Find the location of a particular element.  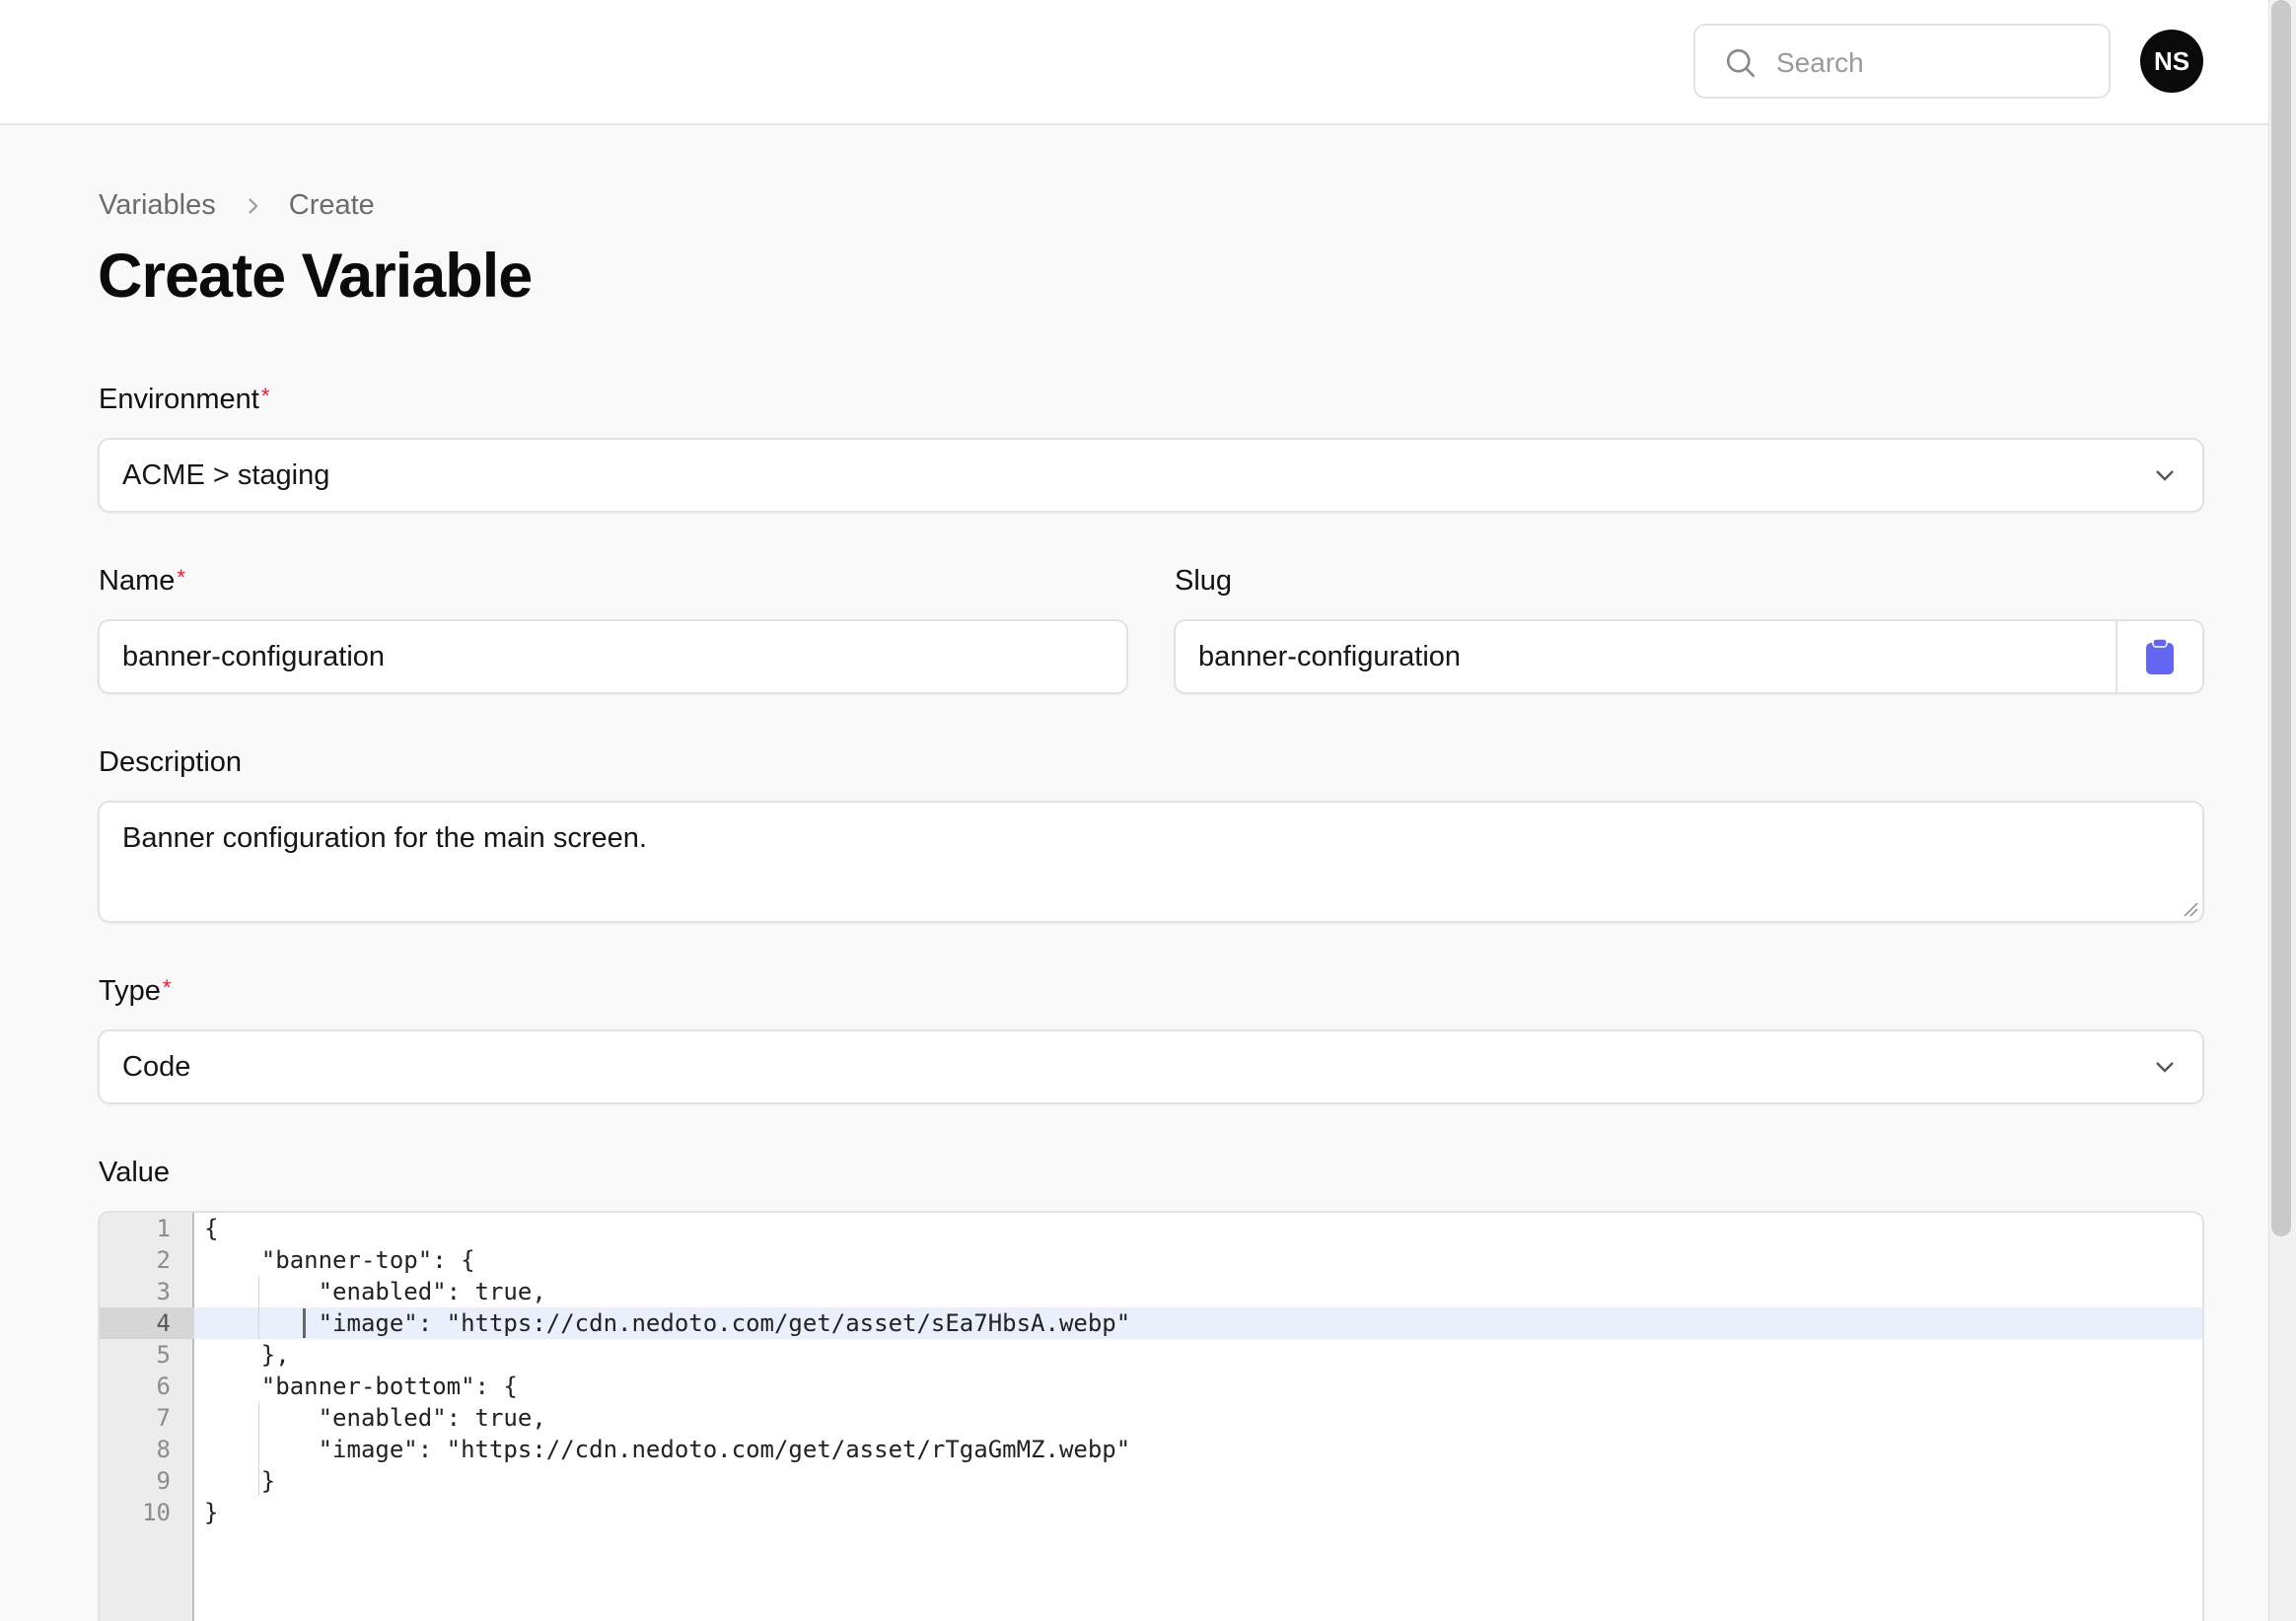

breadcrumb-item-variables: Variables is located at coordinates (158, 205).